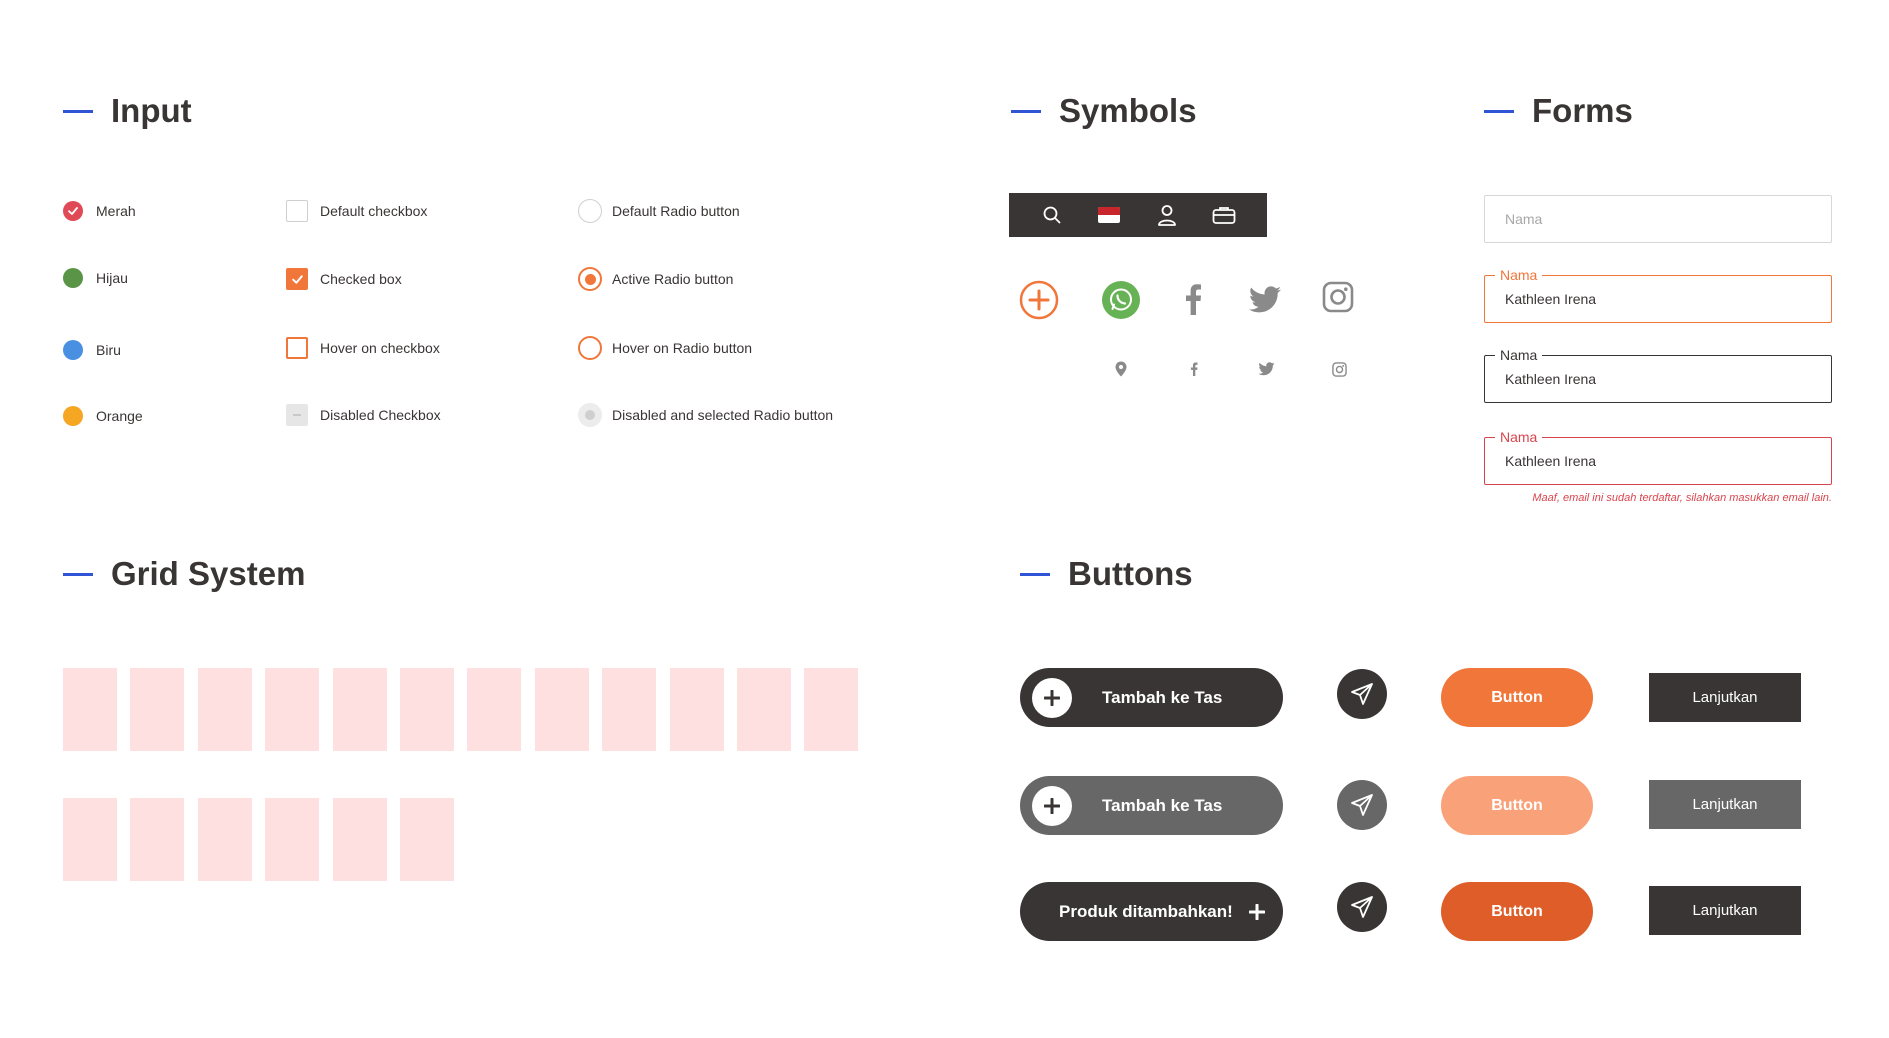  I want to click on section-title-text: Grid System, so click(208, 573).